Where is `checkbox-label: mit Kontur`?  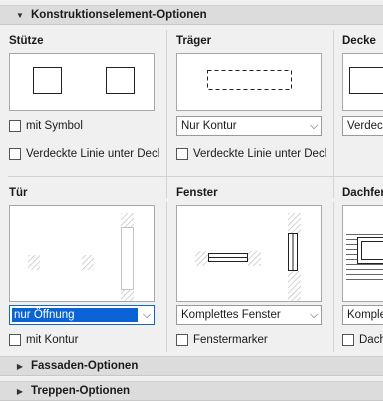
checkbox-label: mit Kontur is located at coordinates (52, 340).